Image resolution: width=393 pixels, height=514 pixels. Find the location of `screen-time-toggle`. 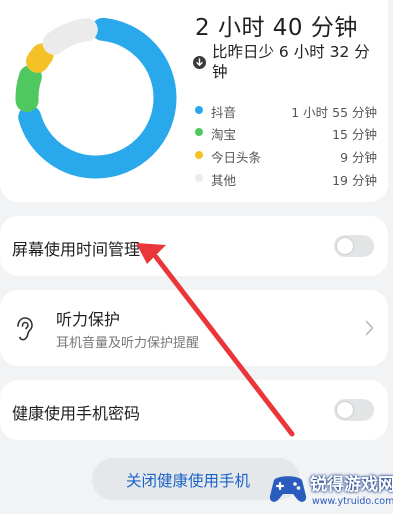

screen-time-toggle is located at coordinates (354, 246).